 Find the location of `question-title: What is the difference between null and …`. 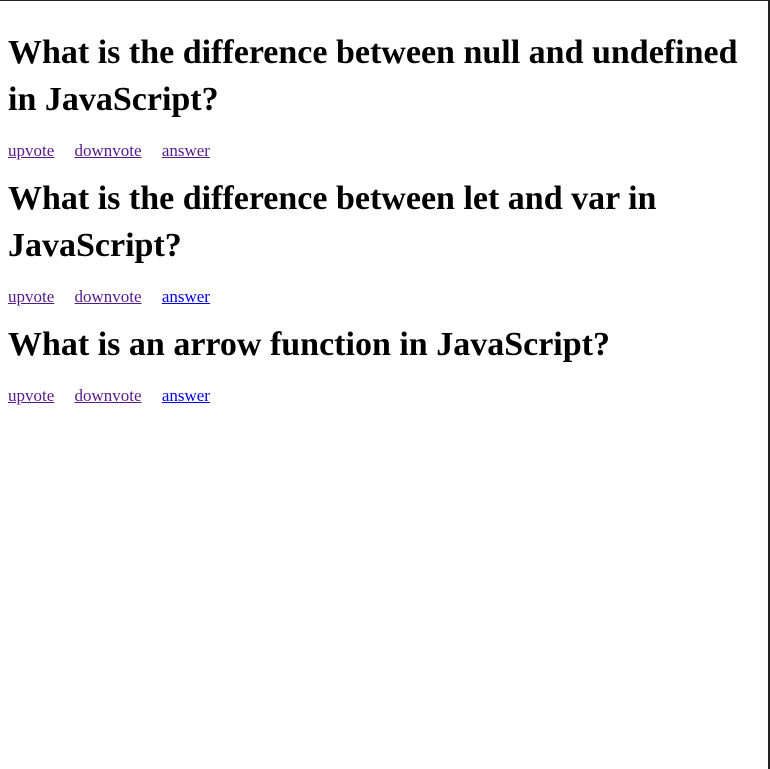

question-title: What is the difference between null and … is located at coordinates (373, 76).